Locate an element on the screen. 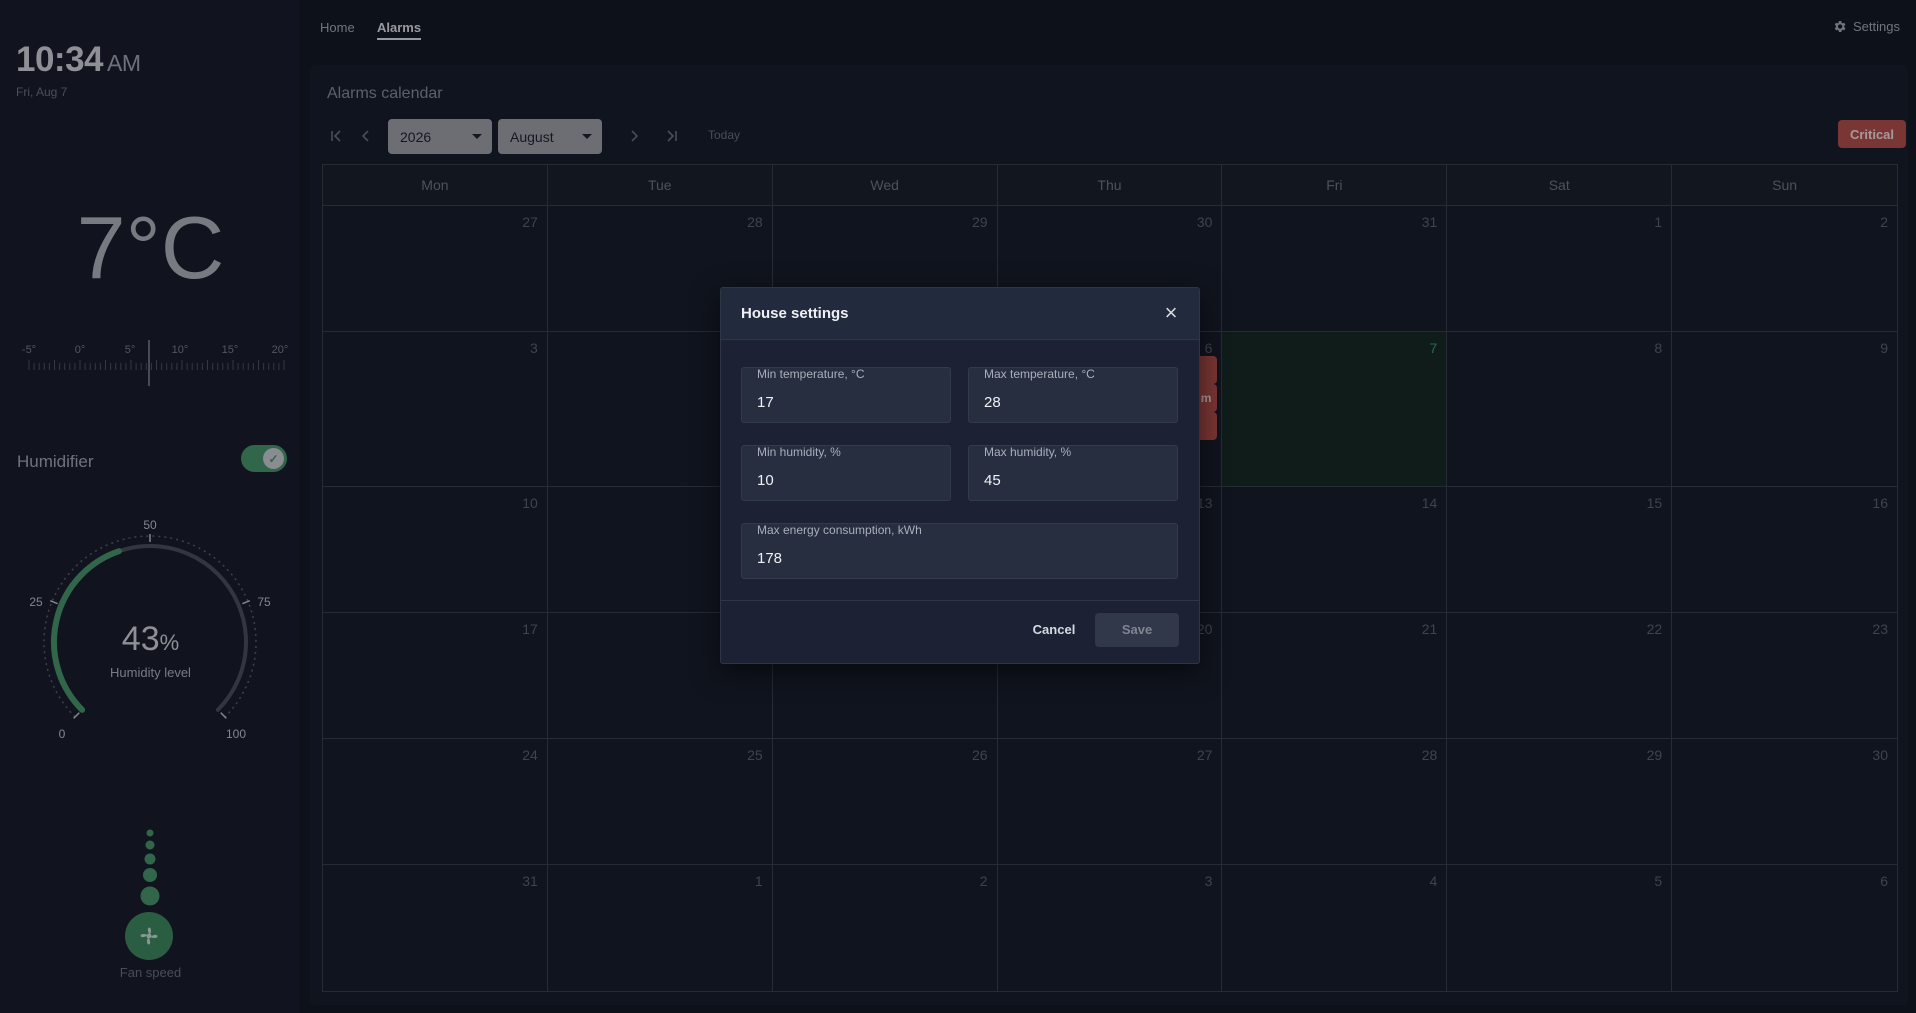 The height and width of the screenshot is (1013, 1916). max-energy-field: Max energy consumption, kWh 178 is located at coordinates (959, 551).